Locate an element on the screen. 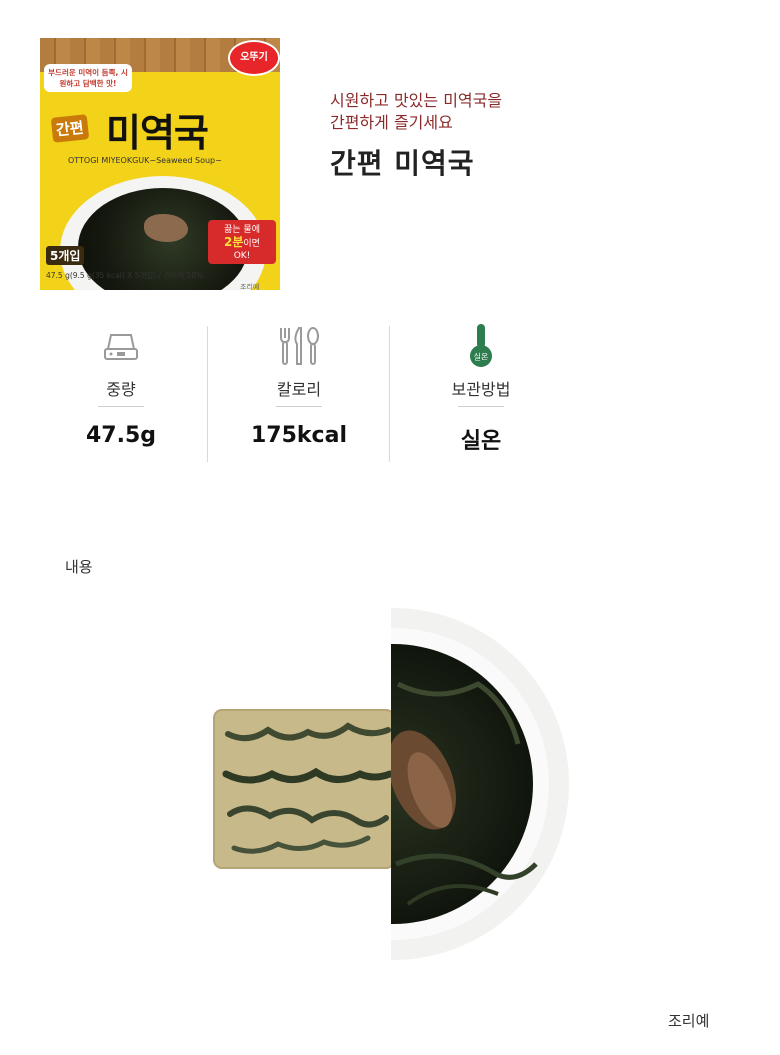  scale-icon is located at coordinates (121, 345).